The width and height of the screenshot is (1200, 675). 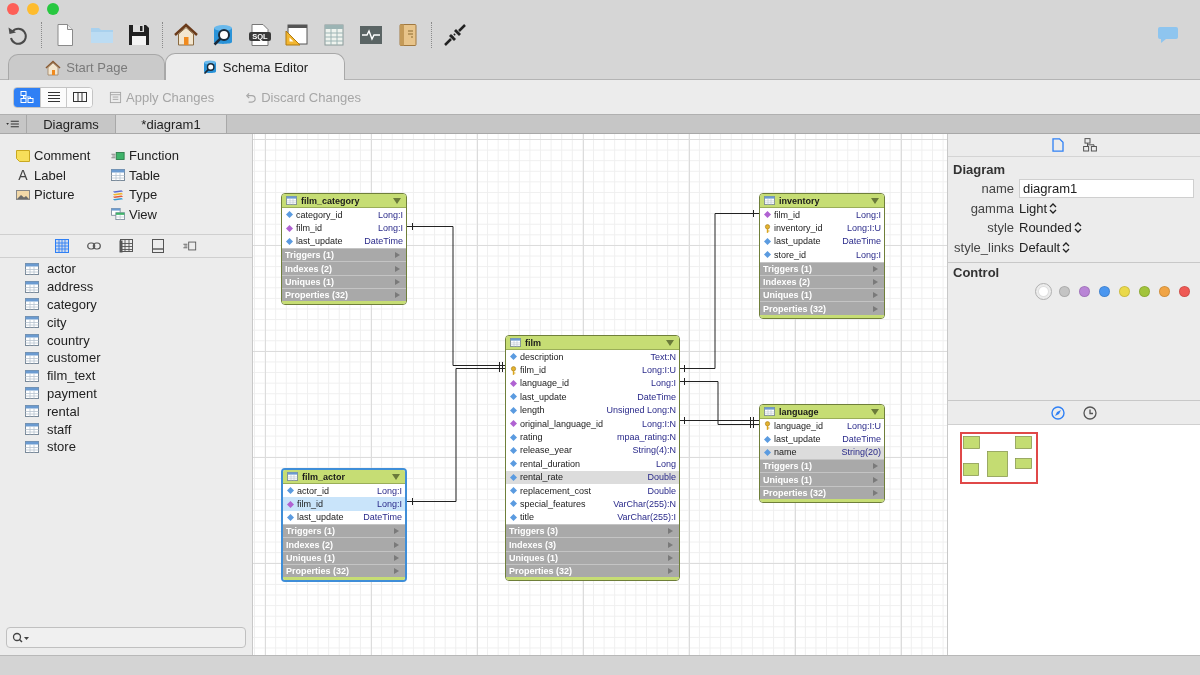 I want to click on table-list-item: store, so click(x=50, y=446).